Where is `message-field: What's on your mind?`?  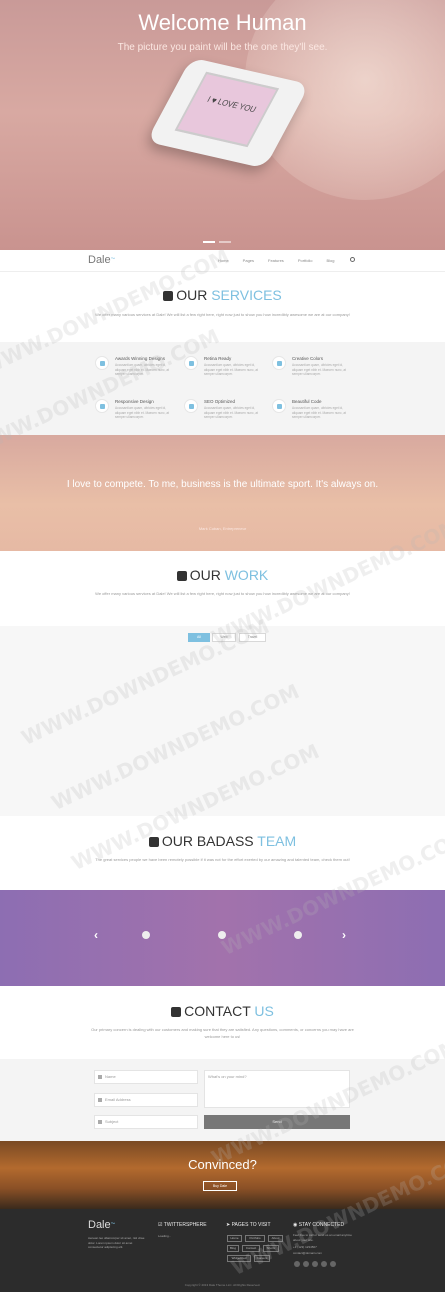
message-field: What's on your mind? is located at coordinates (277, 1089).